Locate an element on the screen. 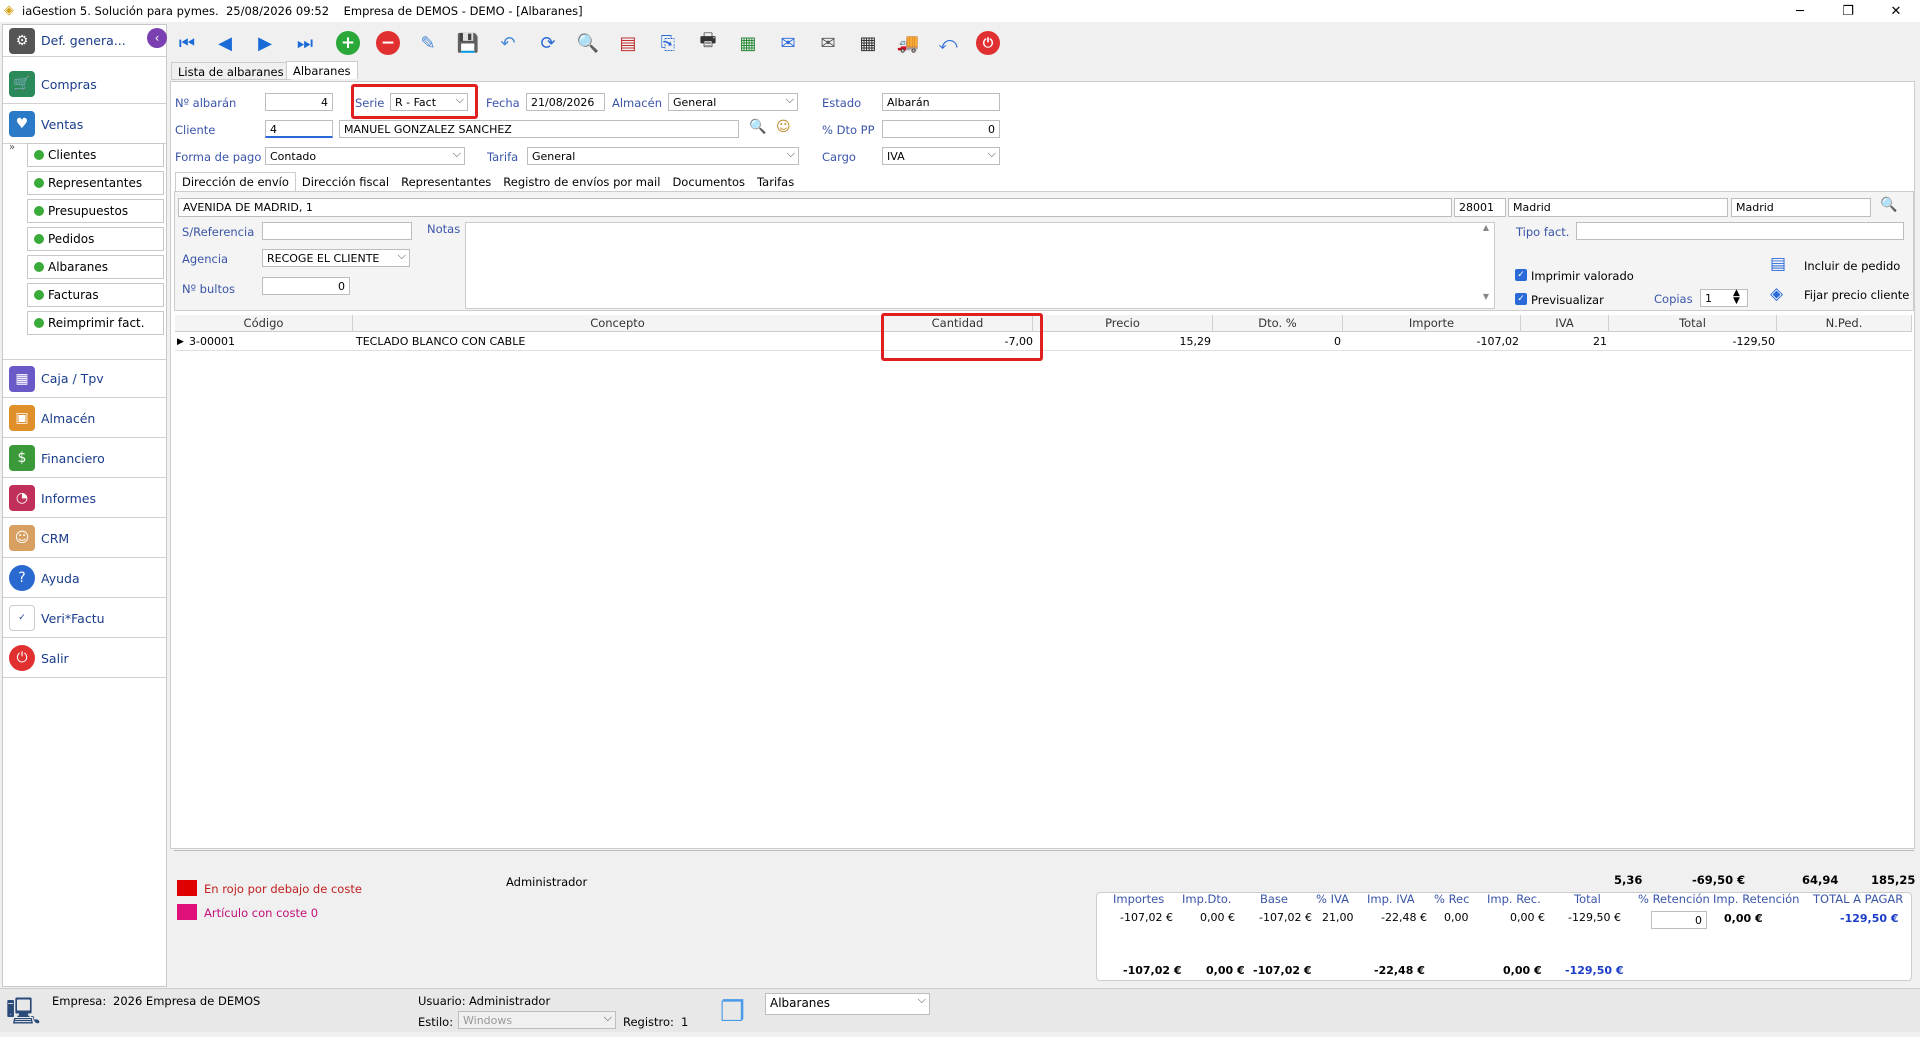 This screenshot has width=1920, height=1037. excel-icon: ▦ is located at coordinates (748, 43).